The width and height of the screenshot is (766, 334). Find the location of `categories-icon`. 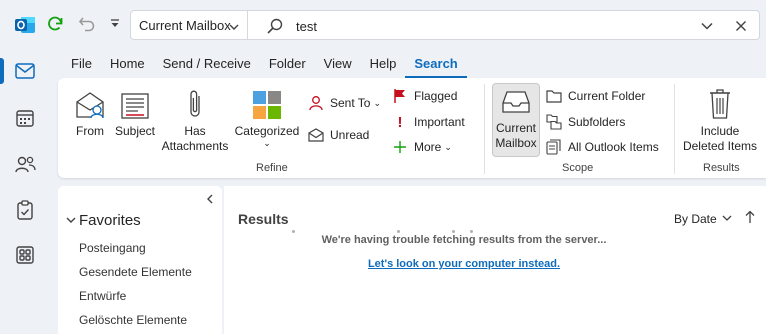

categories-icon is located at coordinates (267, 103).